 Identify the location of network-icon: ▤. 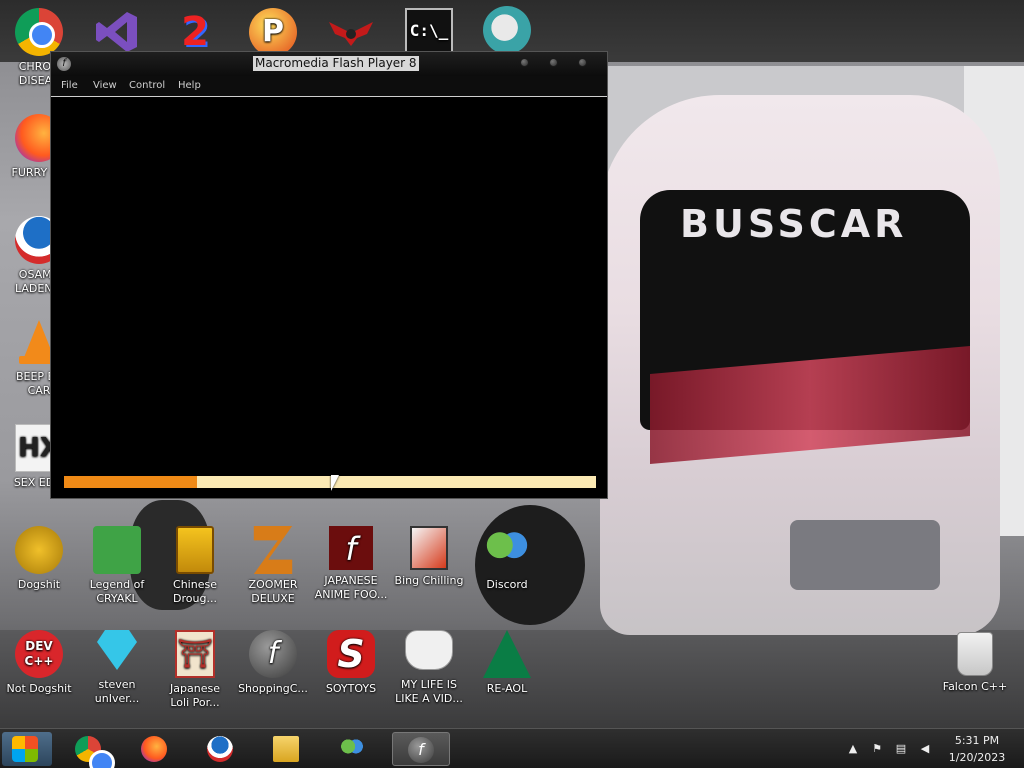
(901, 749).